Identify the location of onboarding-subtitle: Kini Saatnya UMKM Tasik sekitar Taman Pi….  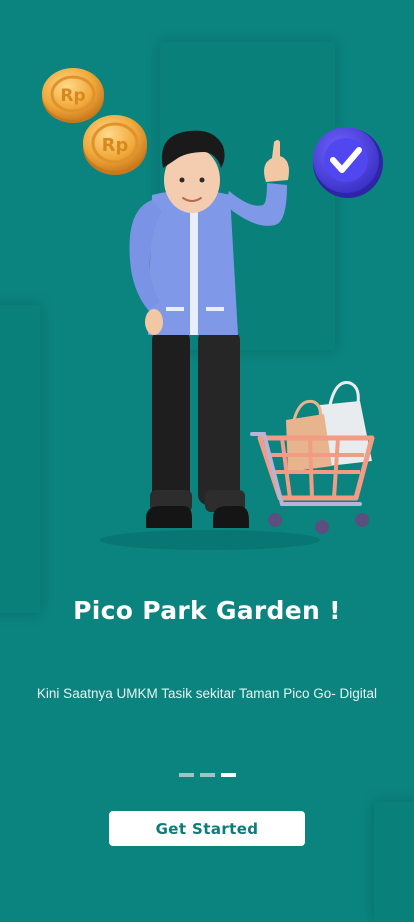
(207, 693).